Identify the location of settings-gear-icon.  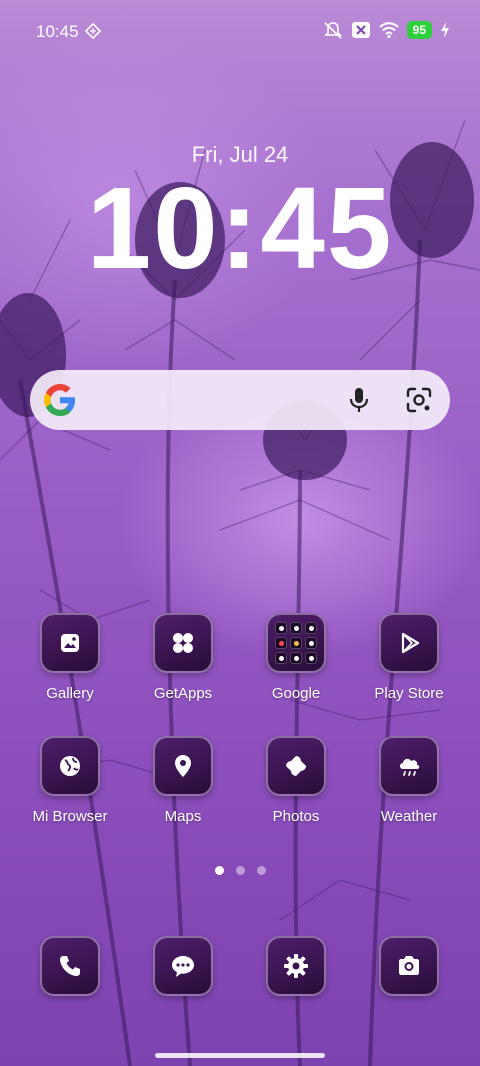
(296, 966).